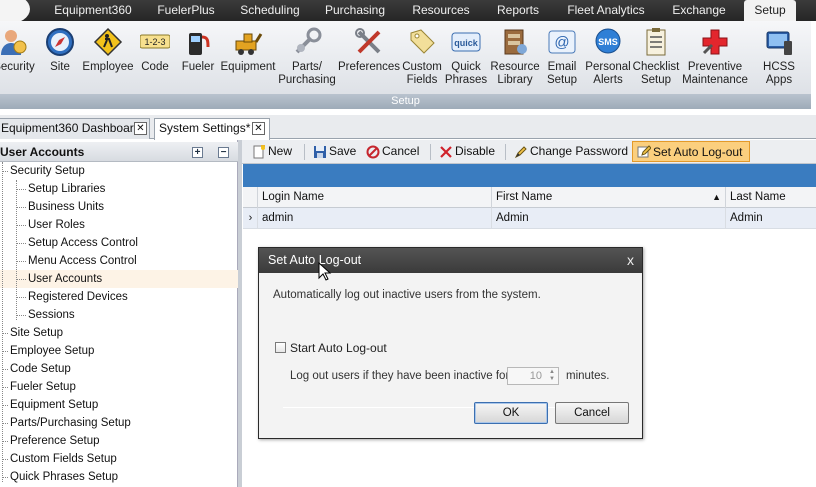 This screenshot has width=816, height=487. What do you see at coordinates (119, 279) in the screenshot?
I see `tree-item: User Accounts` at bounding box center [119, 279].